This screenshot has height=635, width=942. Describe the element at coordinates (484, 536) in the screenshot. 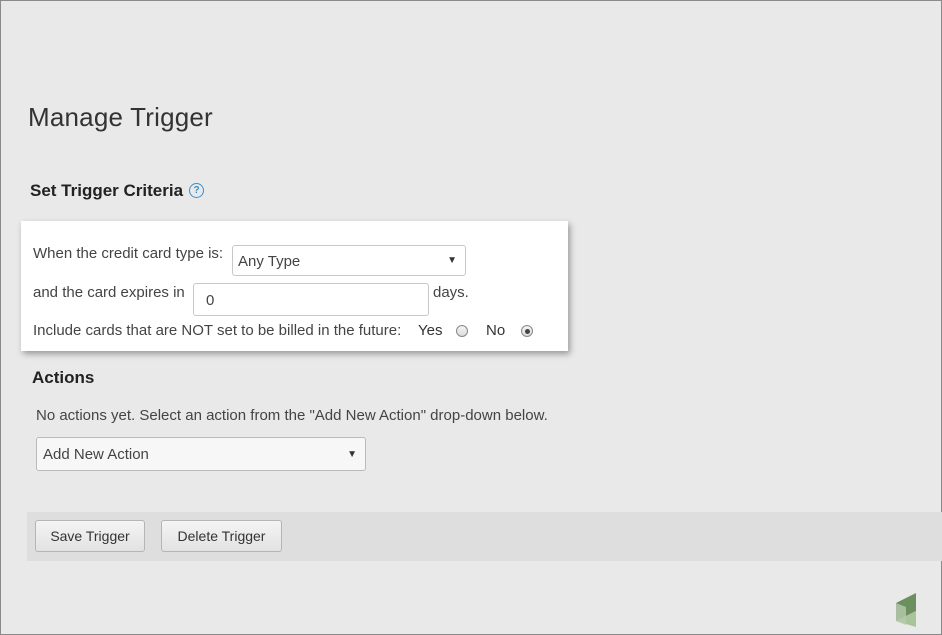

I see `button-bar: Save Trigger Delete Trigger` at that location.